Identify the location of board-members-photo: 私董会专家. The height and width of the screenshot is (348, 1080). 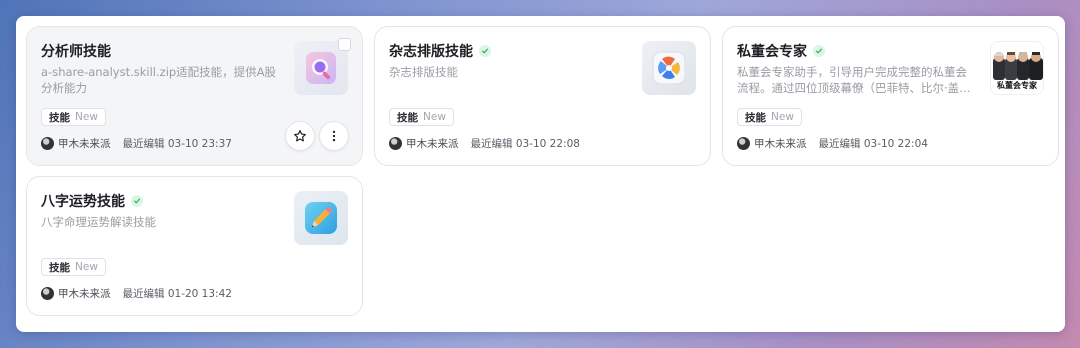
(1017, 68).